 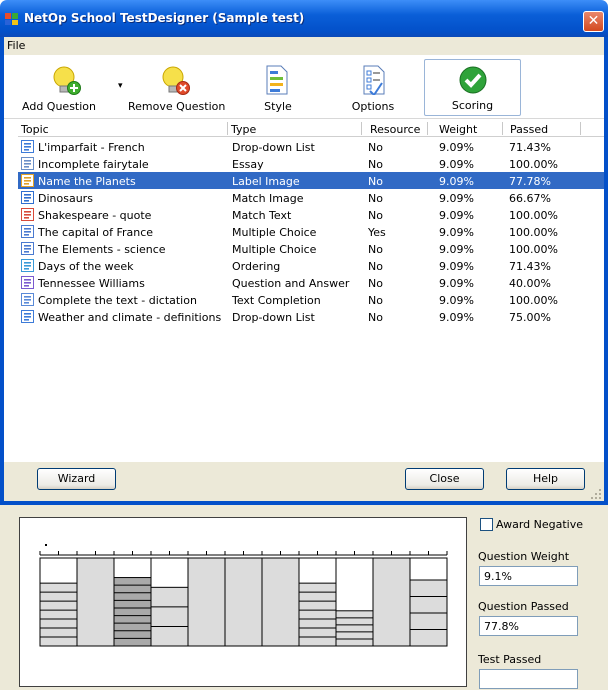 I want to click on cell-topic: L'imparfait - French, so click(x=91, y=147).